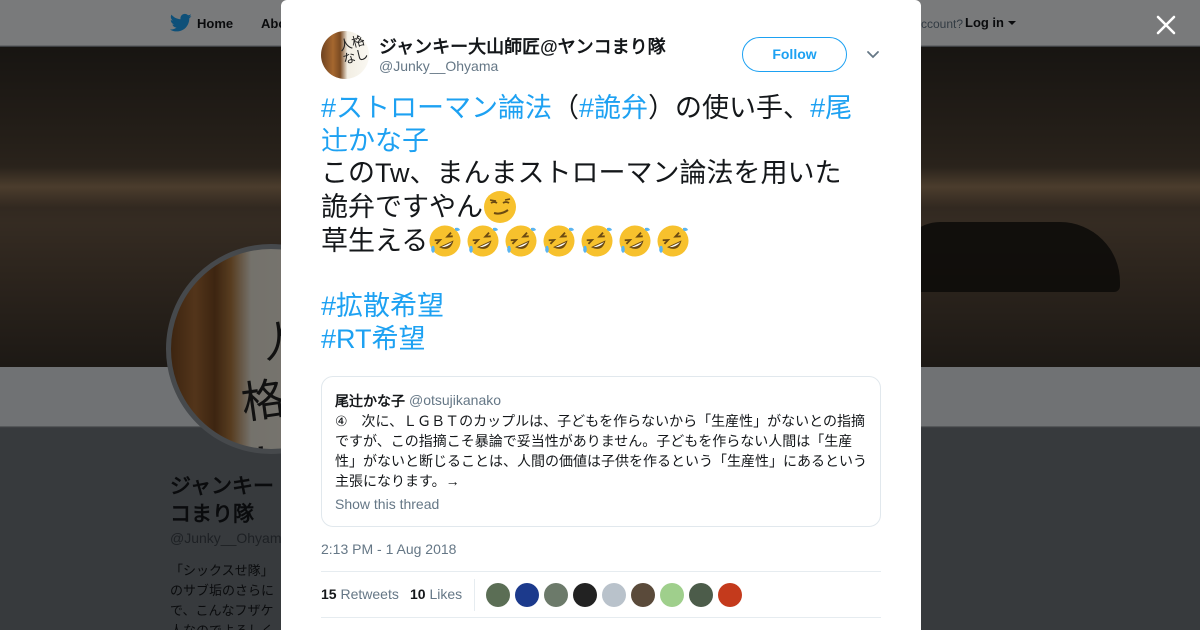  What do you see at coordinates (474, 595) in the screenshot?
I see `stats-vertical-divider` at bounding box center [474, 595].